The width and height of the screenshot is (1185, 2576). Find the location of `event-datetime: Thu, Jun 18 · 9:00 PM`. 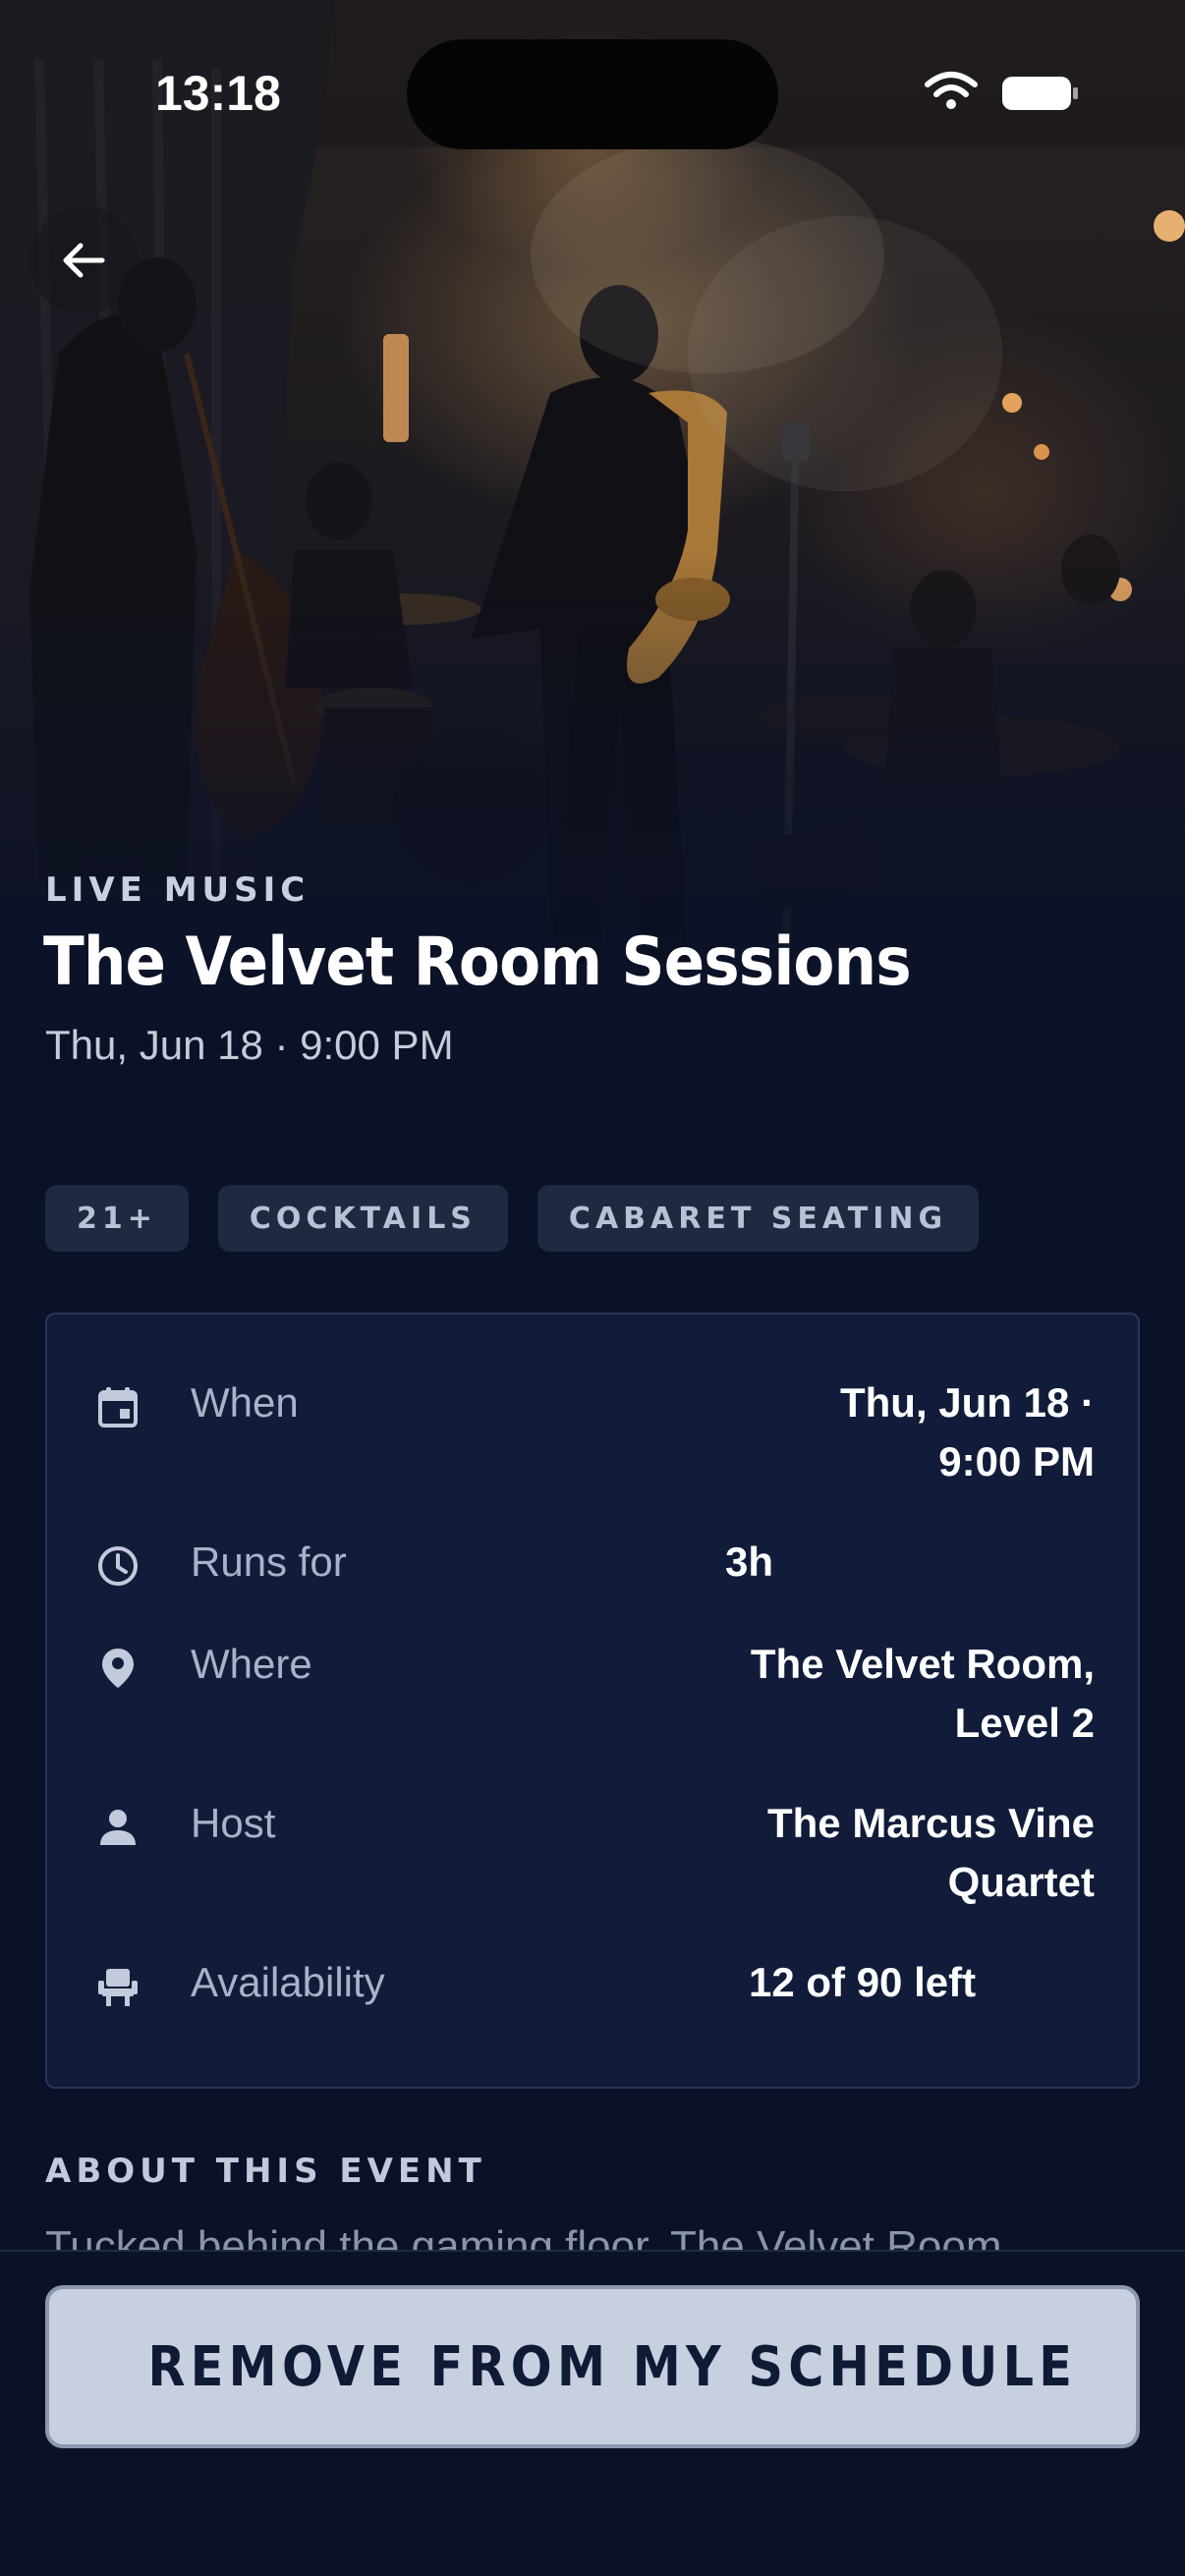

event-datetime: Thu, Jun 18 · 9:00 PM is located at coordinates (250, 1045).